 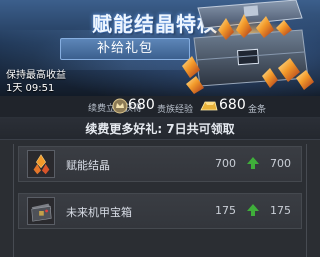 I want to click on countdown-timer: 1天 09:51, so click(x=30, y=88).